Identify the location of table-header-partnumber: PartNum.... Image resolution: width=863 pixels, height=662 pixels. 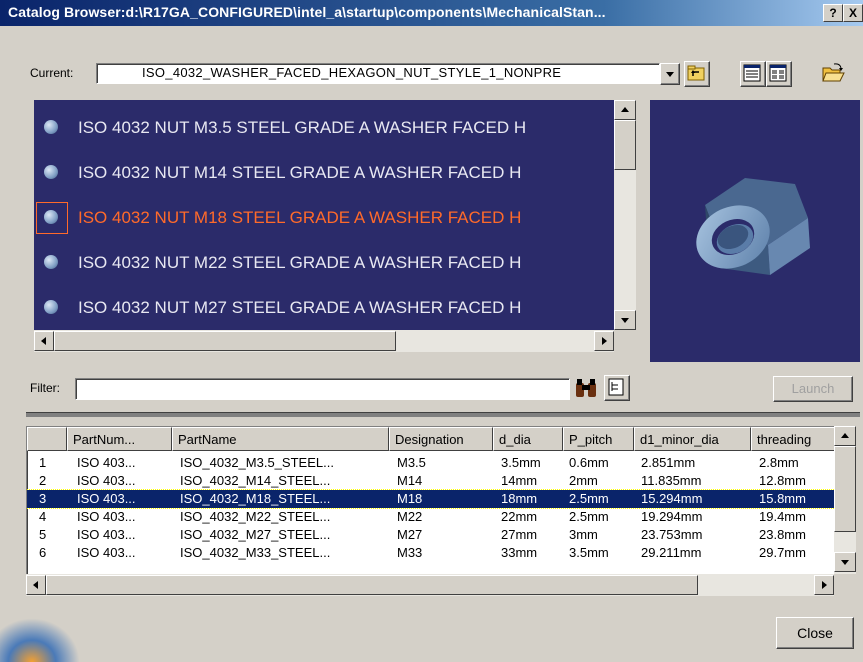
(119, 439).